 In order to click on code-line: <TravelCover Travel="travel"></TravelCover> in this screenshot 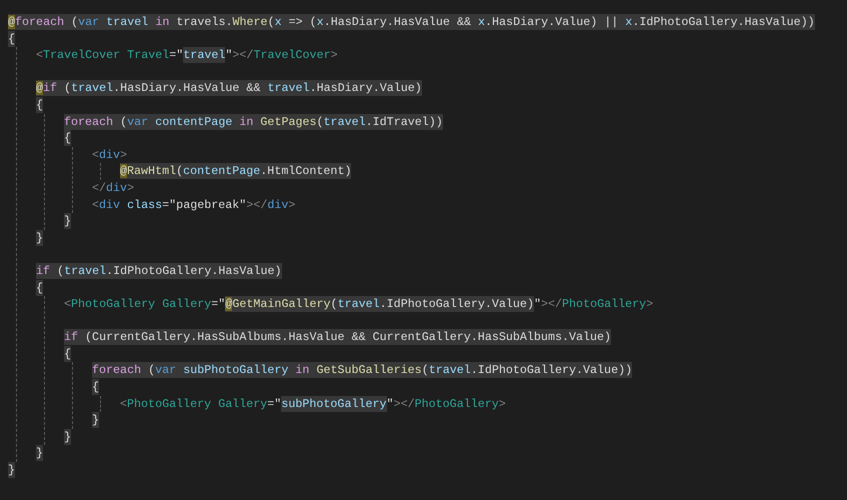, I will do `click(187, 55)`.